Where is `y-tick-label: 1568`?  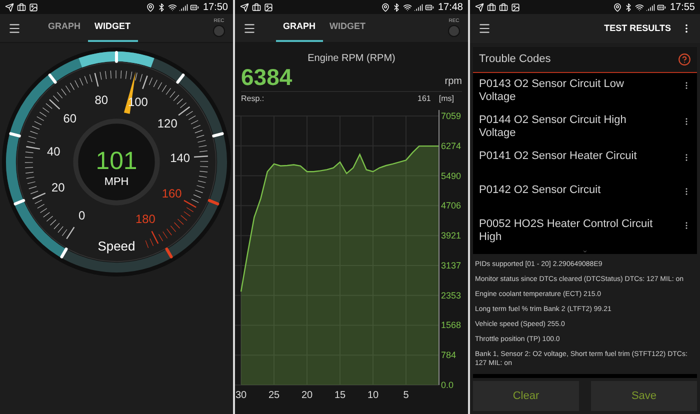 y-tick-label: 1568 is located at coordinates (451, 325).